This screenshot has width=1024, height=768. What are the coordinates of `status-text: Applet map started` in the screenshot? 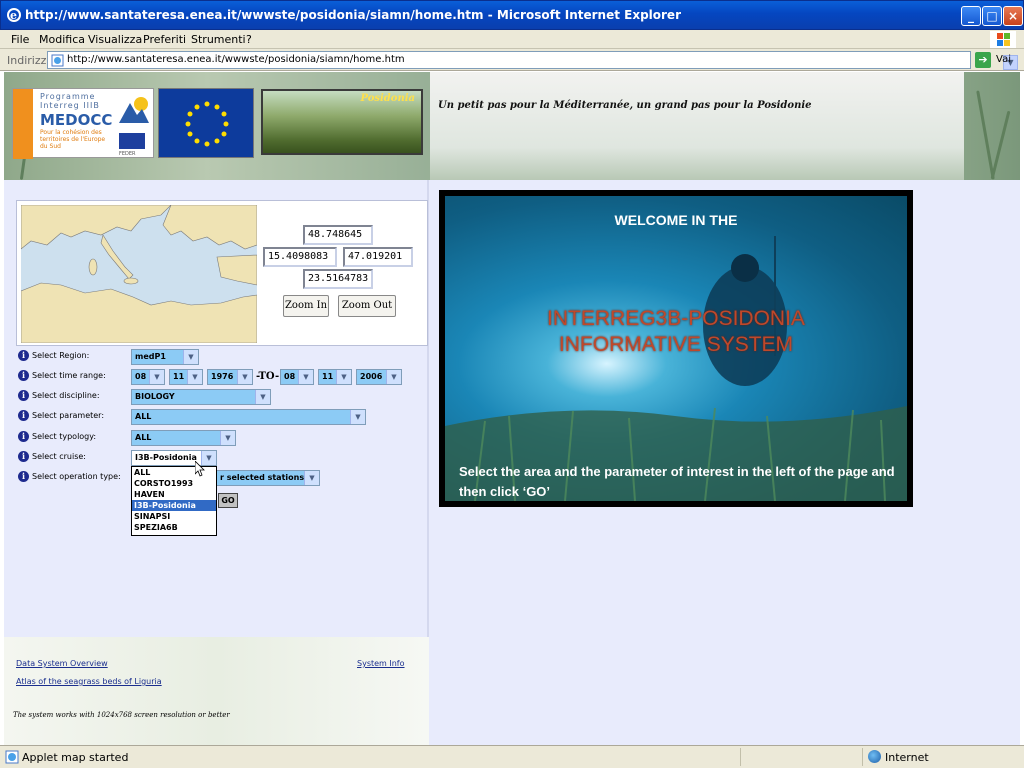 It's located at (75, 757).